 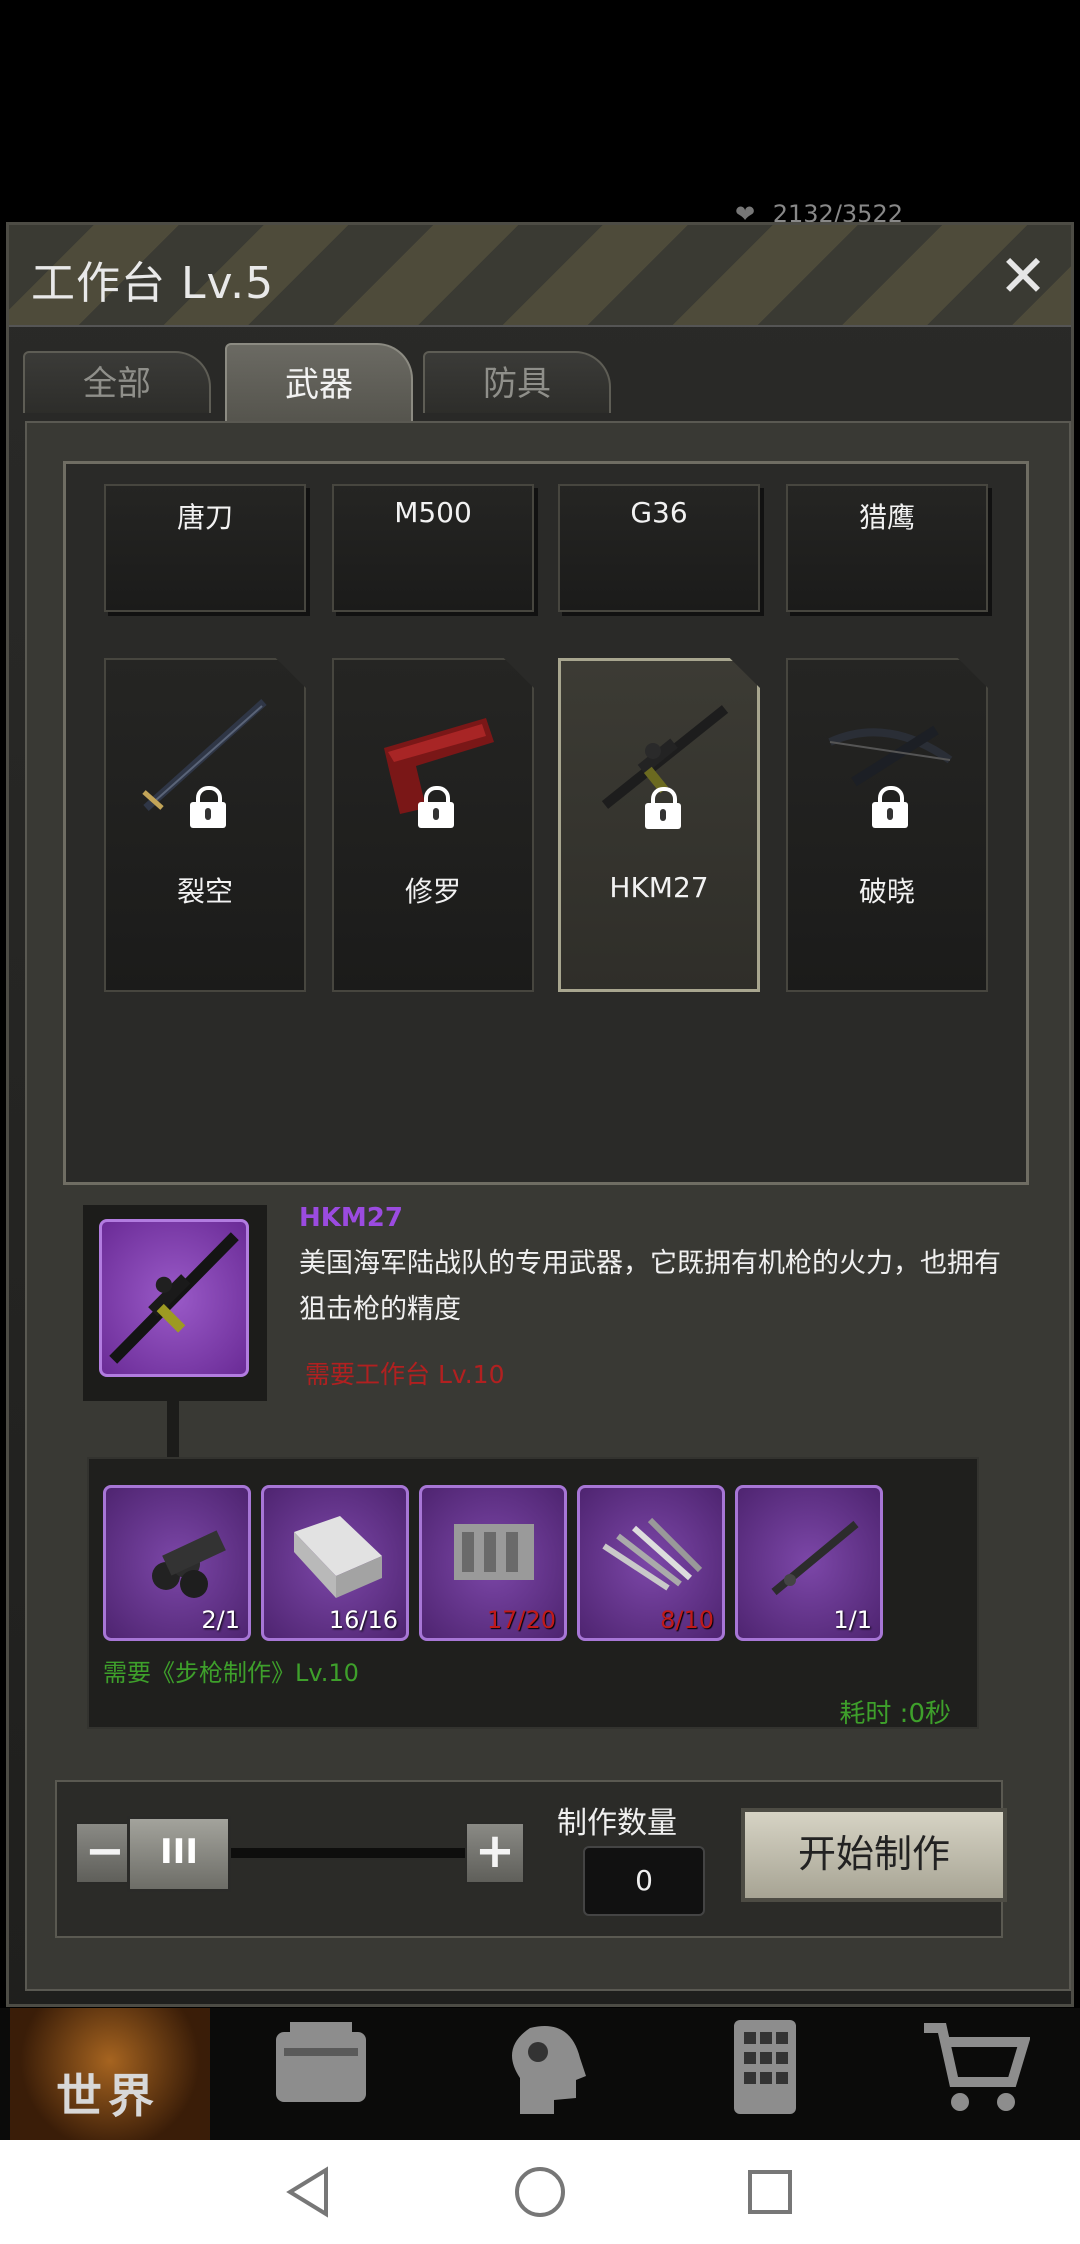 What do you see at coordinates (545, 2068) in the screenshot?
I see `skills-head-icon` at bounding box center [545, 2068].